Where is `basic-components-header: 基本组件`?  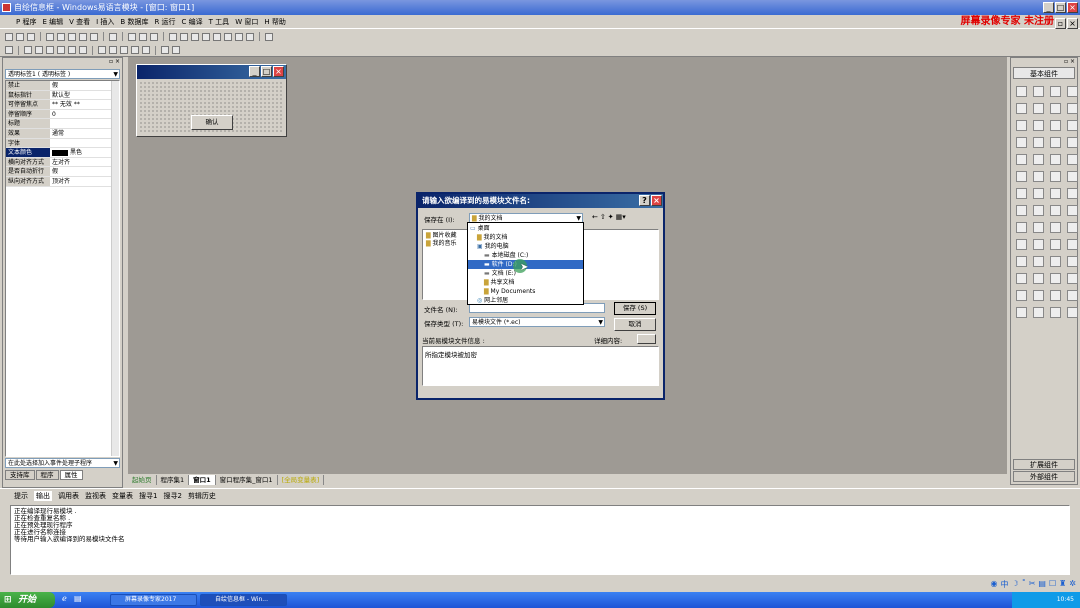
basic-components-header: 基本组件 is located at coordinates (1044, 73).